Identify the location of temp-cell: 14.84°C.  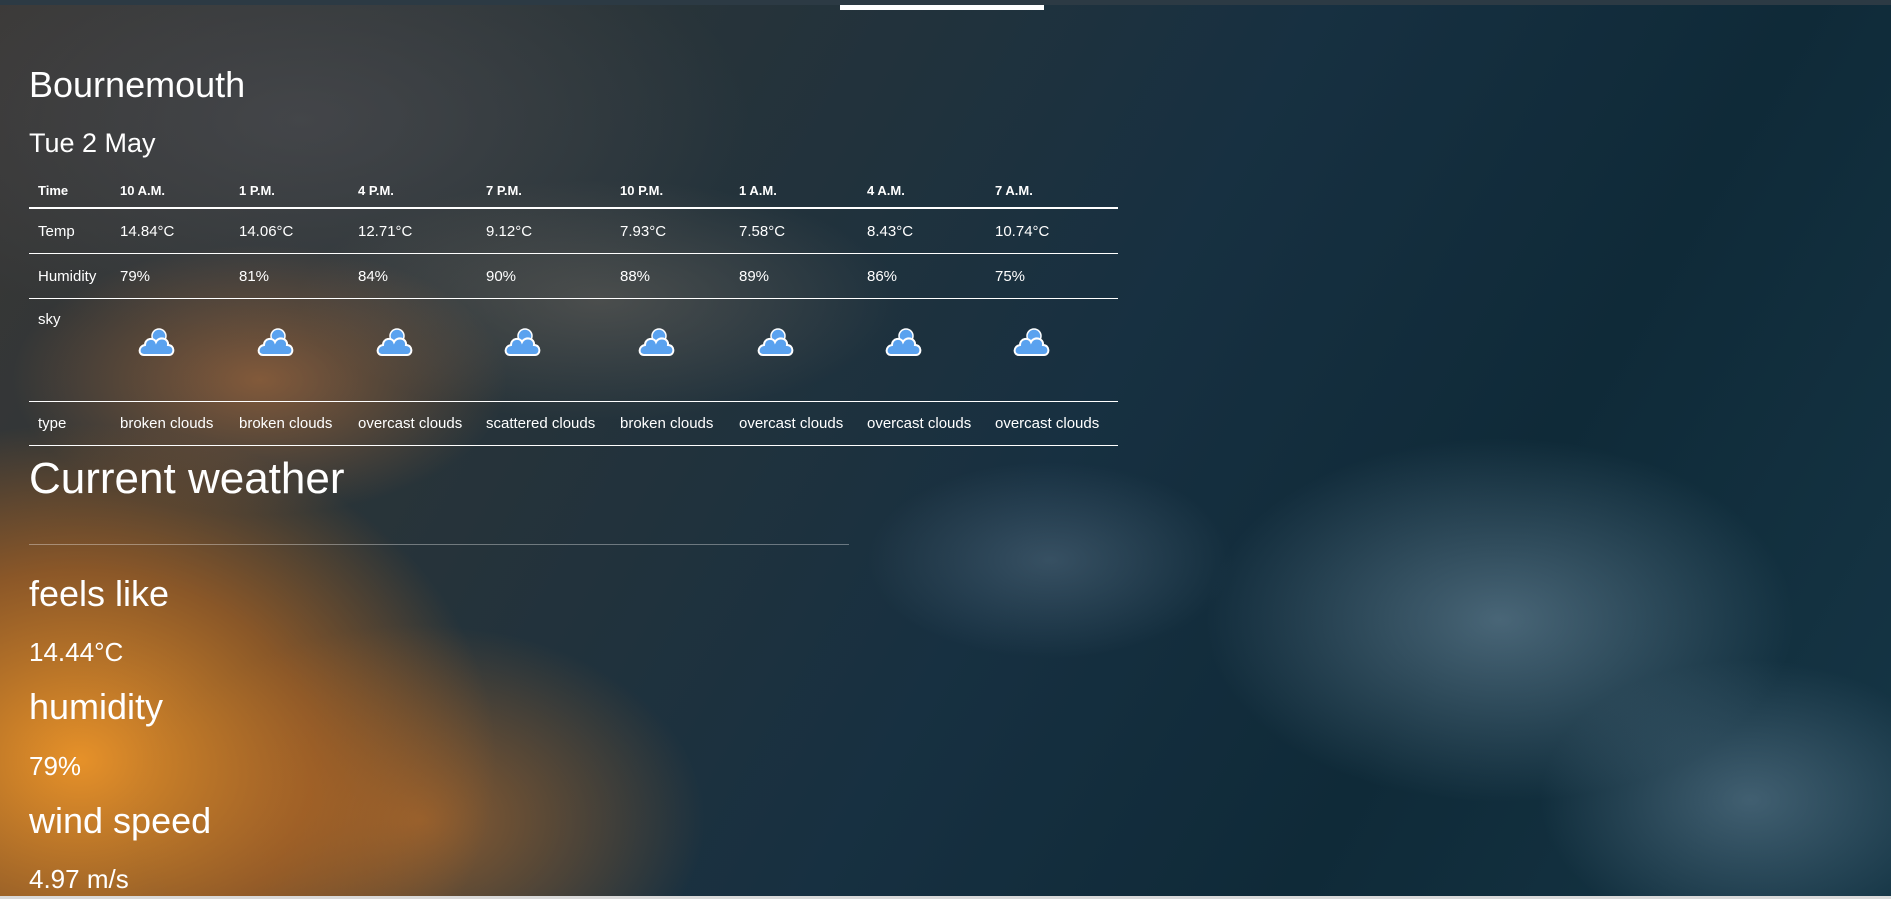
(170, 231).